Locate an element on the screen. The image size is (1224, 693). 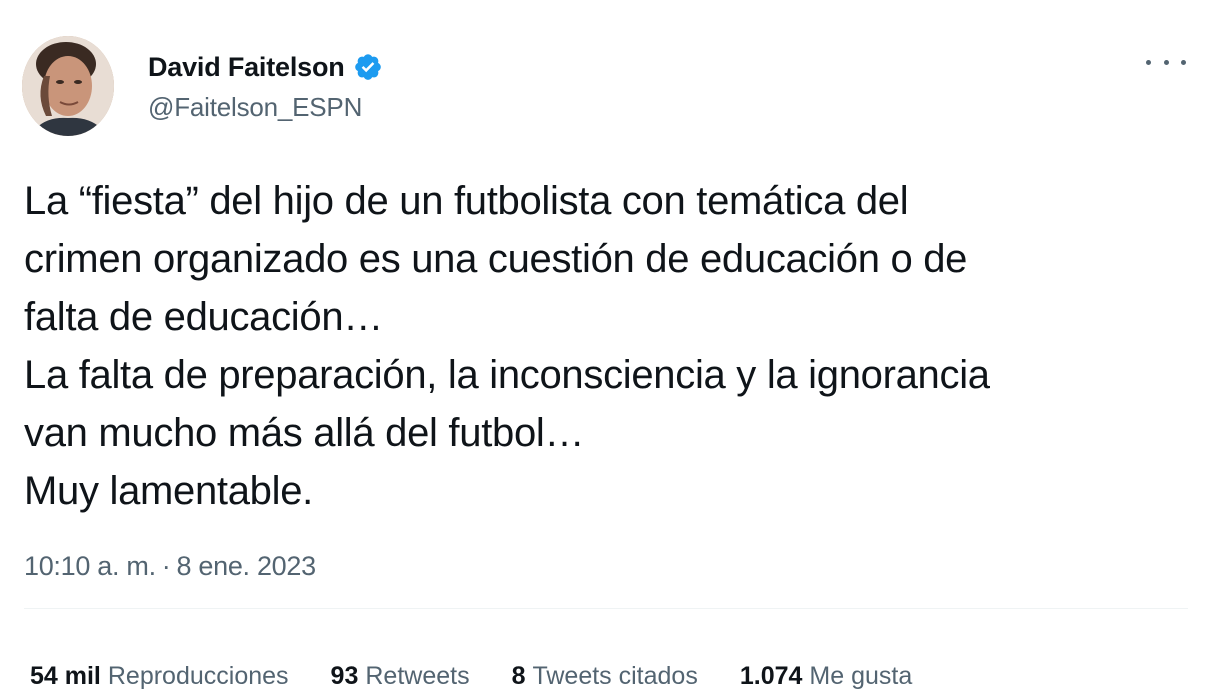
stat-value: 93 is located at coordinates (344, 676).